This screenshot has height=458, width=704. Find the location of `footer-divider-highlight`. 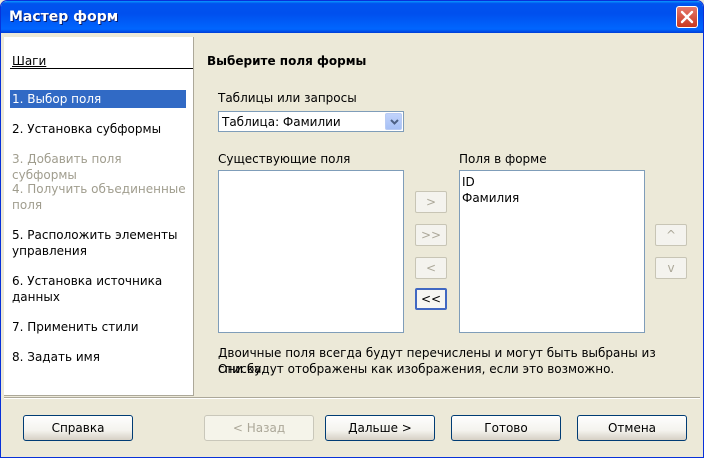

footer-divider-highlight is located at coordinates (352, 398).